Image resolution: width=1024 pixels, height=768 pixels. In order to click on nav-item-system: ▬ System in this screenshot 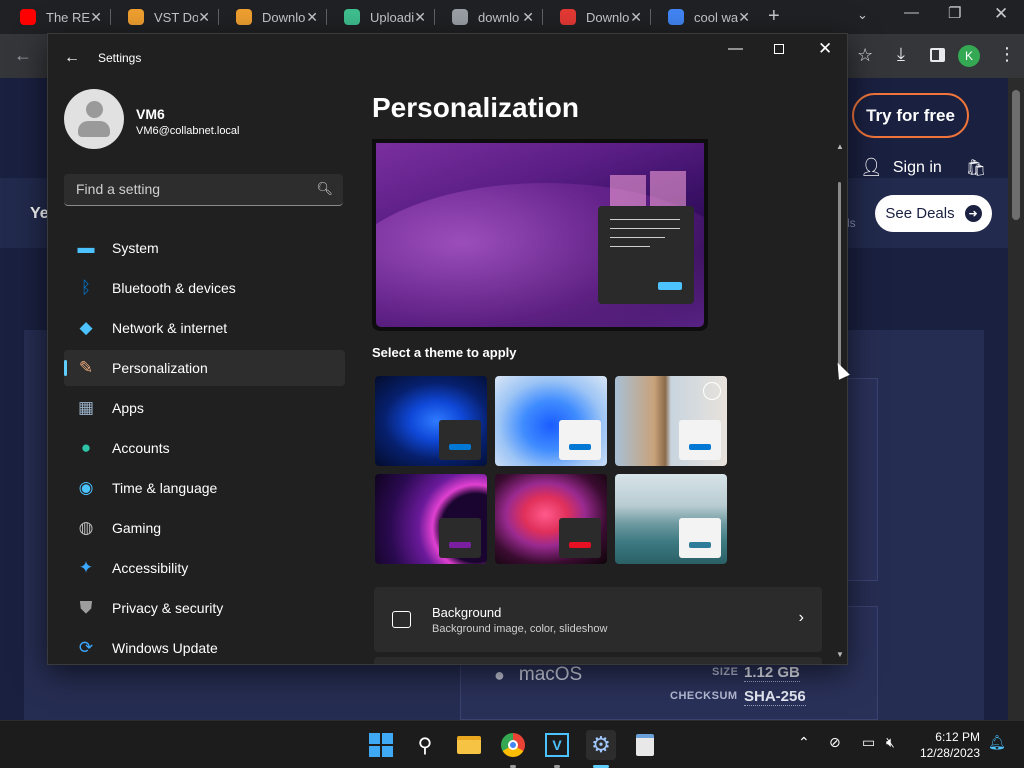, I will do `click(204, 248)`.